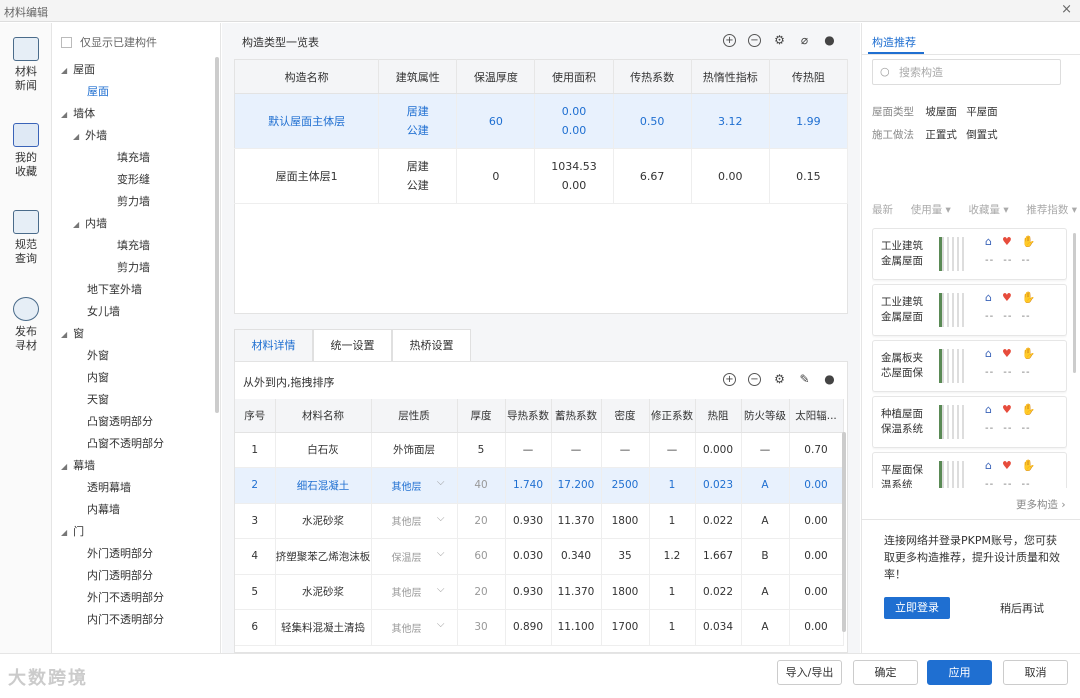 This screenshot has width=1080, height=698. What do you see at coordinates (844, 532) in the screenshot?
I see `material-scrollbar` at bounding box center [844, 532].